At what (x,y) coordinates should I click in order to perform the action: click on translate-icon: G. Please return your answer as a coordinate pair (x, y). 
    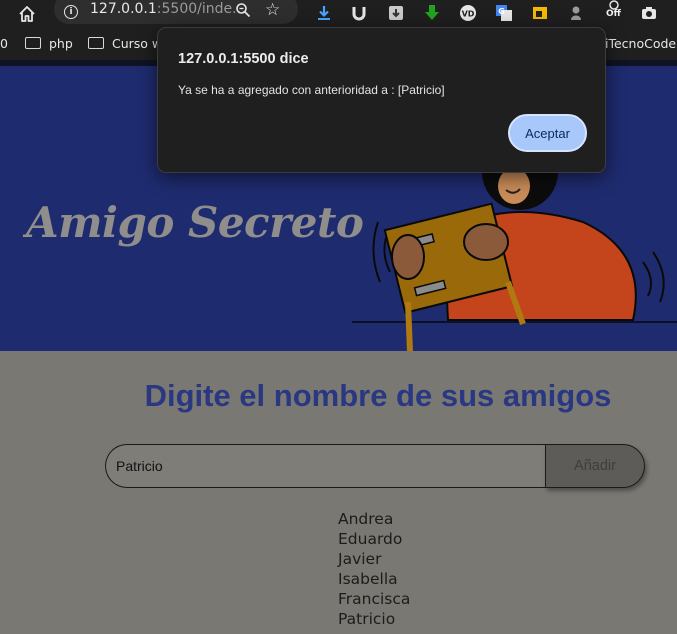
    Looking at the image, I should click on (504, 13).